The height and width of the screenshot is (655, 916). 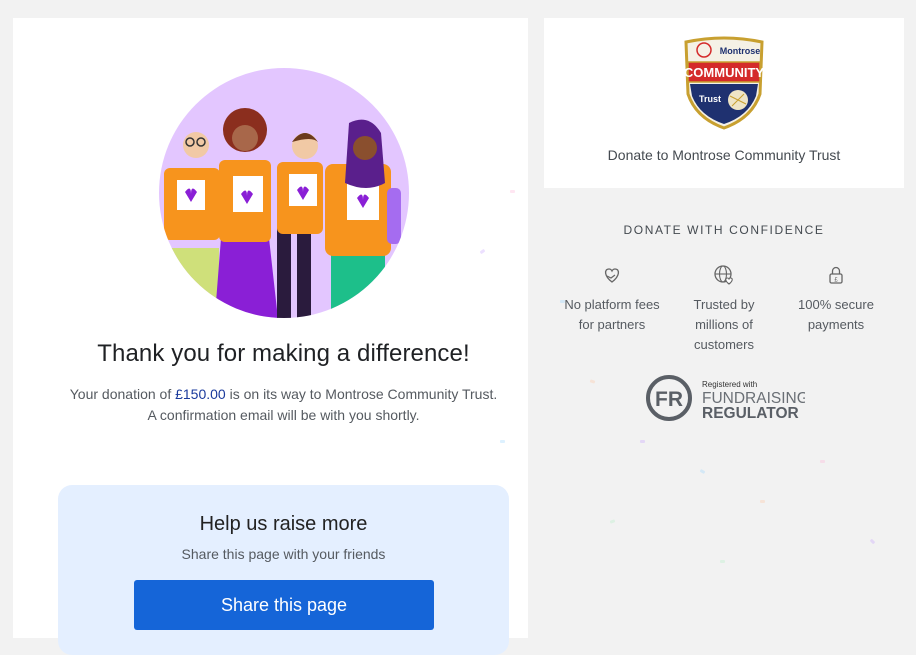 I want to click on feature-trusted: Trusted by millions of customers, so click(x=724, y=309).